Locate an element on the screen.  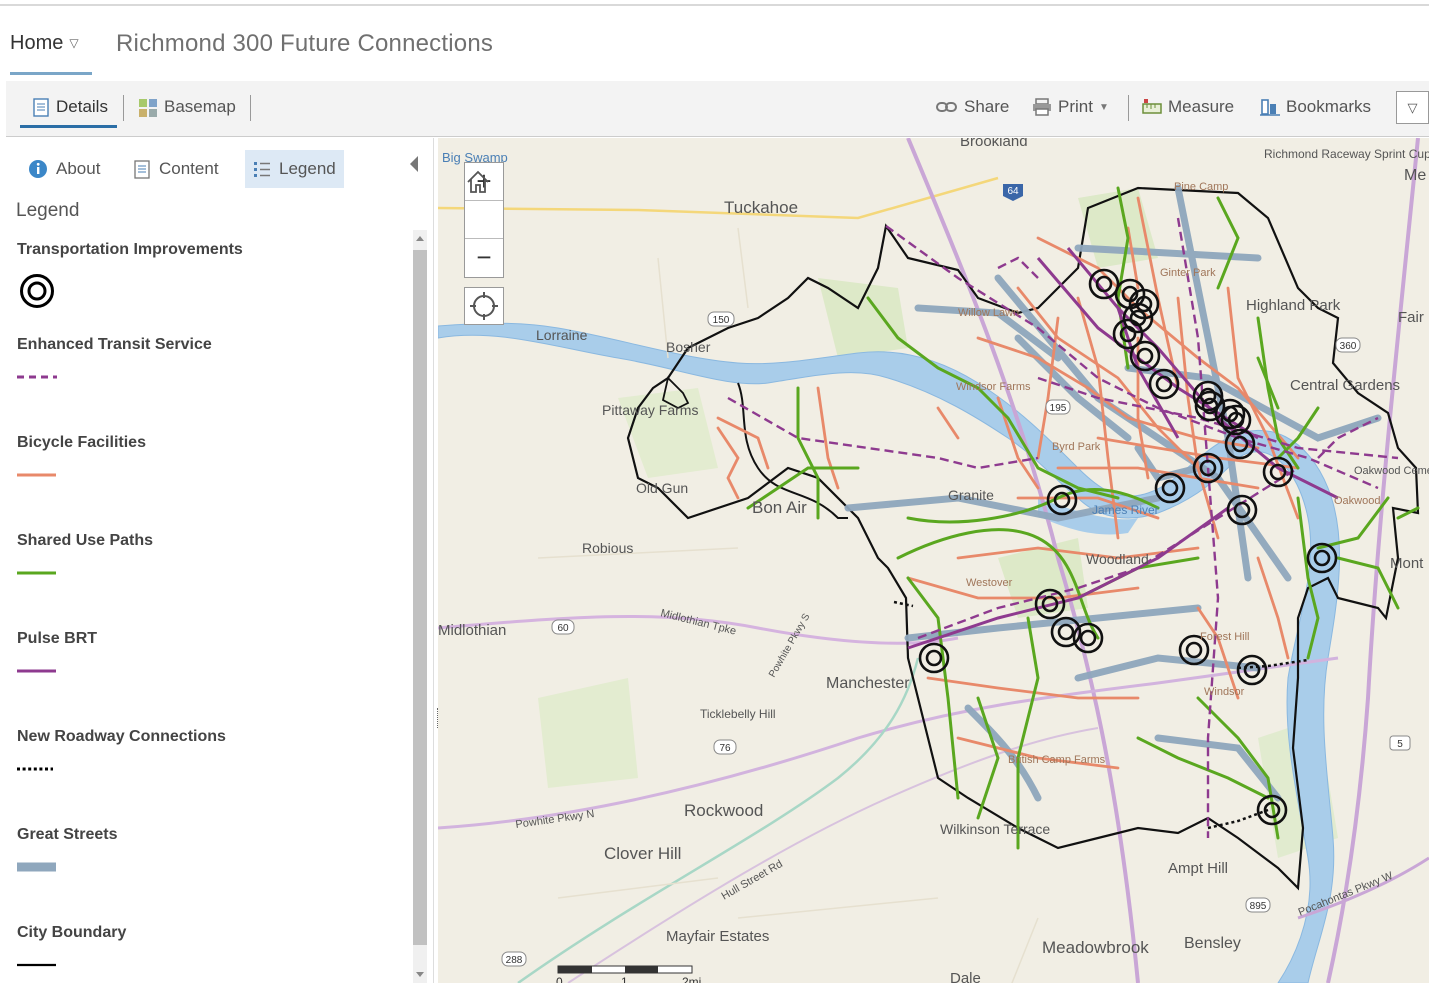
chevron-down-icon: ▽ is located at coordinates (1412, 107).